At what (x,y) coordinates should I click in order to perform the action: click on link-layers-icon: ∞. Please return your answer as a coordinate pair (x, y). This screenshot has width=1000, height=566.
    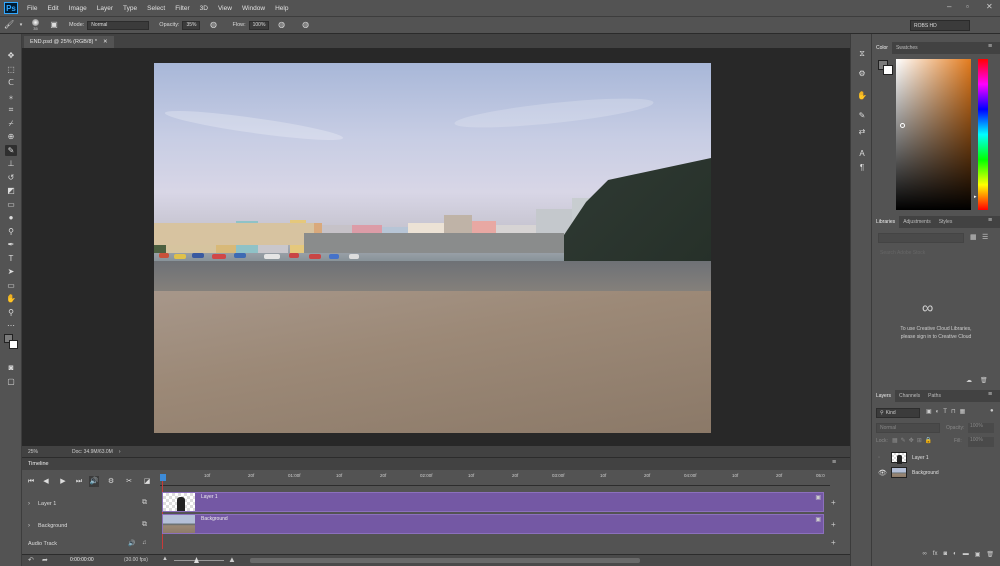
    Looking at the image, I should click on (925, 554).